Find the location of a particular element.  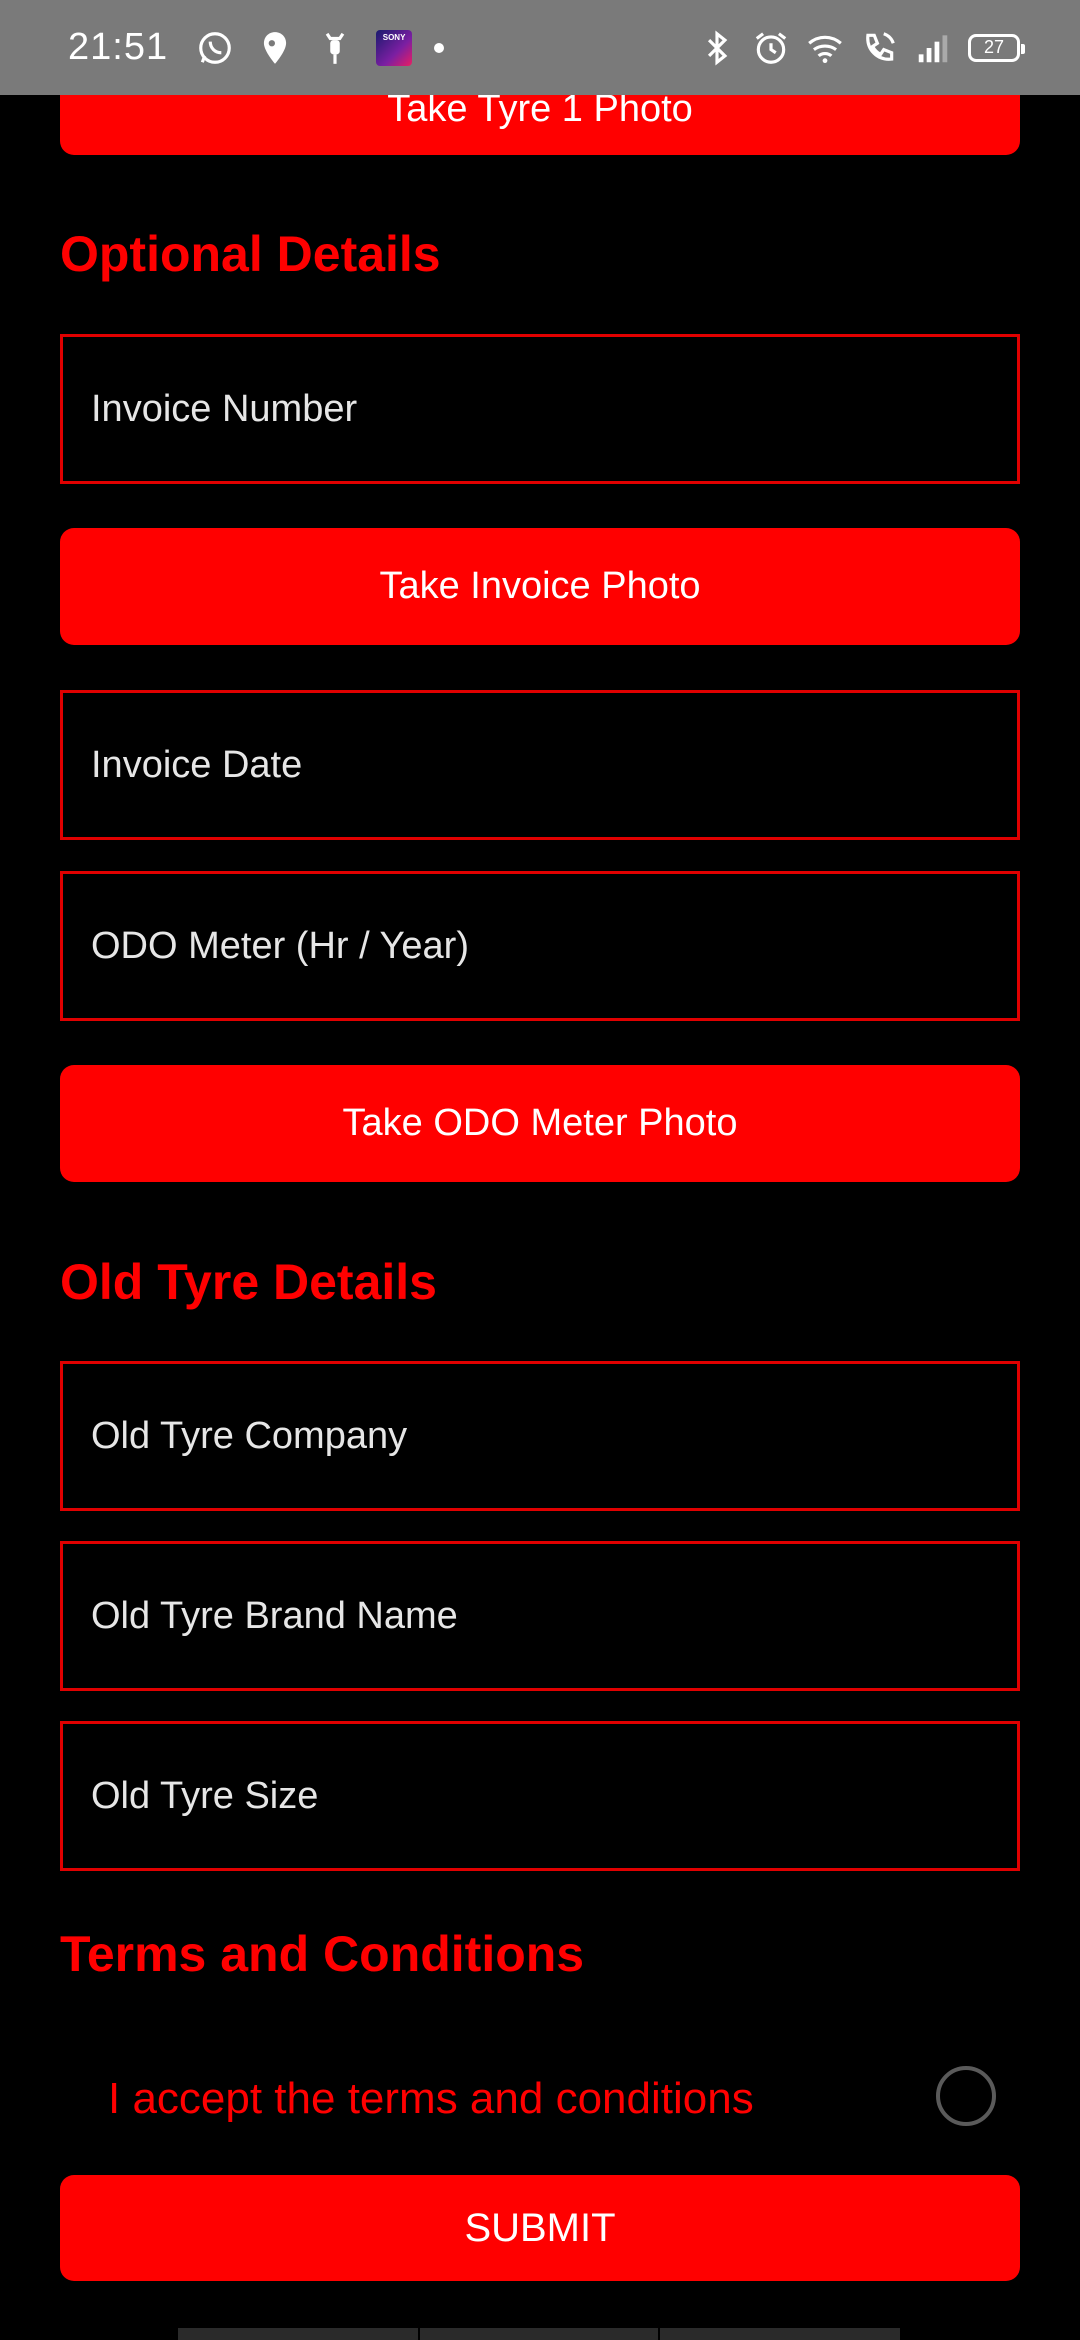

take-odo-meter-photo-button: Take ODO Meter Photo is located at coordinates (540, 1123).